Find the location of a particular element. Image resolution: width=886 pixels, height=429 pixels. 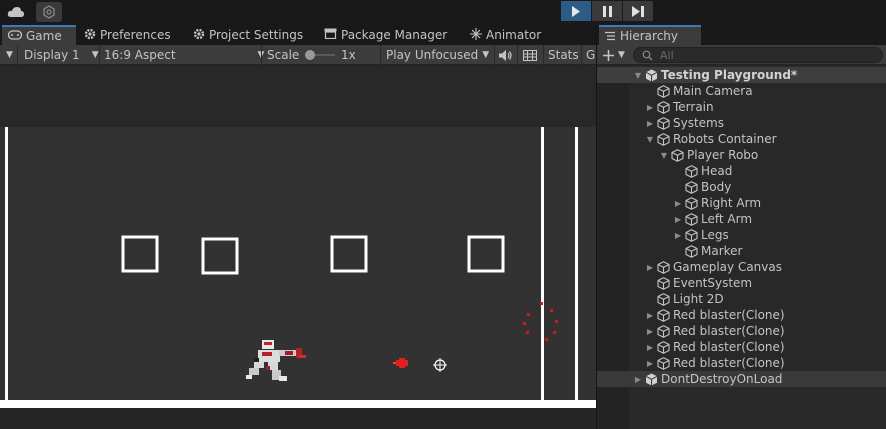

hierarchy-item-label: Legs is located at coordinates (715, 235).